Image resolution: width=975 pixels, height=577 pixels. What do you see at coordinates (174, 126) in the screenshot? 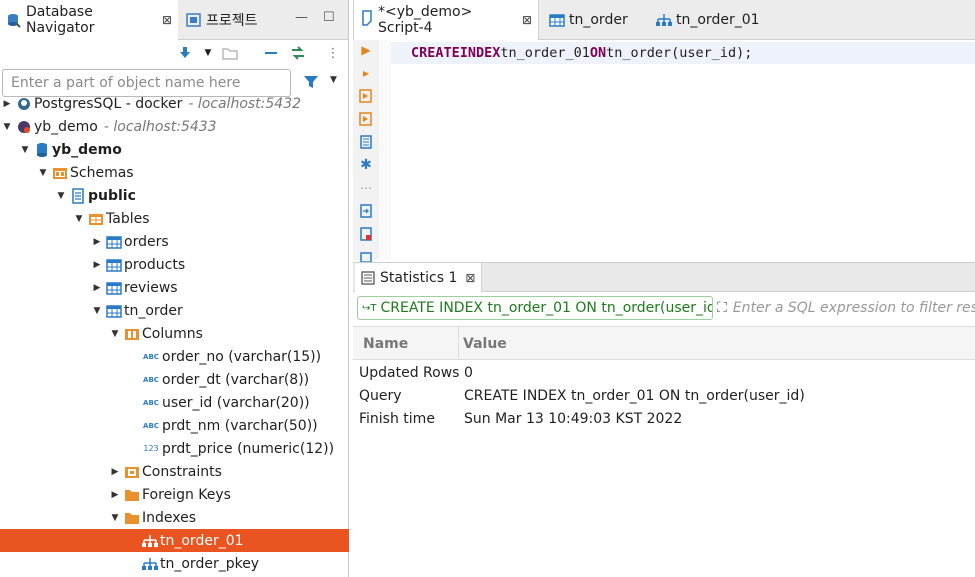
I see `tree-node-connection: ▼ yb_demo - localhost:5433` at bounding box center [174, 126].